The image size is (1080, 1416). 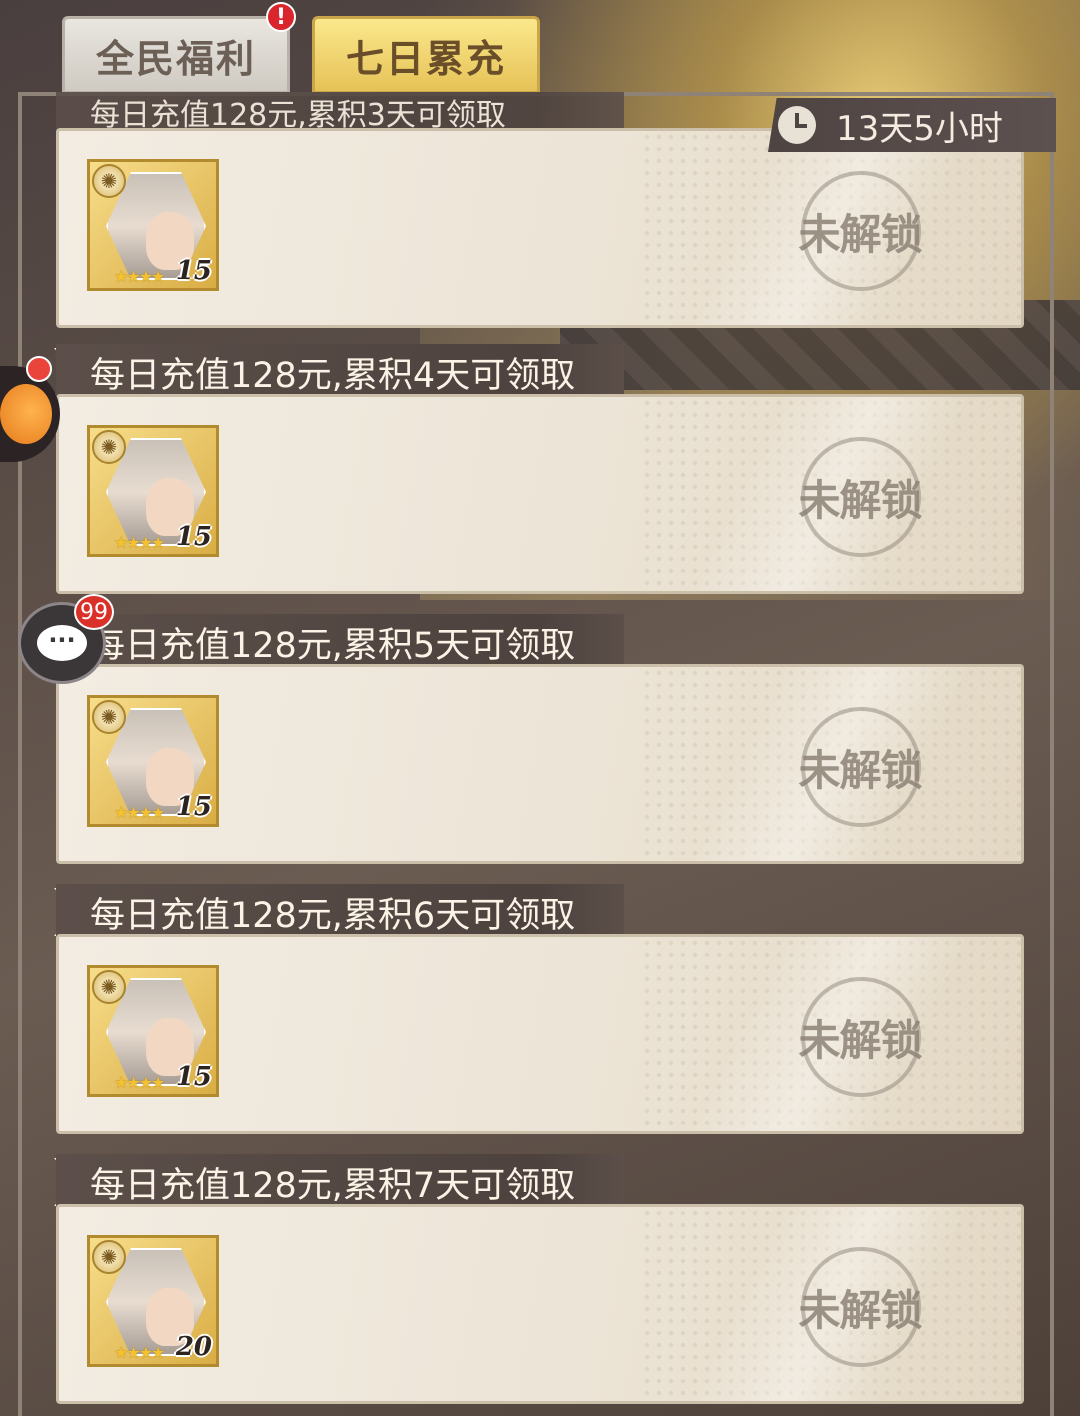 I want to click on tab-seven-day-recharge: 七日累充, so click(x=426, y=55).